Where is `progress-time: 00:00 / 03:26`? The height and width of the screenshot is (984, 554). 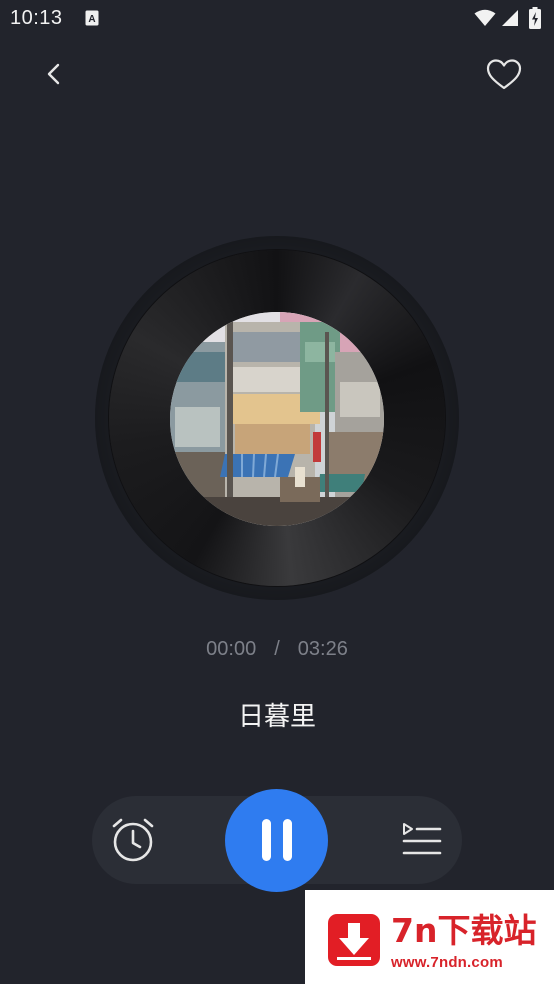 progress-time: 00:00 / 03:26 is located at coordinates (277, 649).